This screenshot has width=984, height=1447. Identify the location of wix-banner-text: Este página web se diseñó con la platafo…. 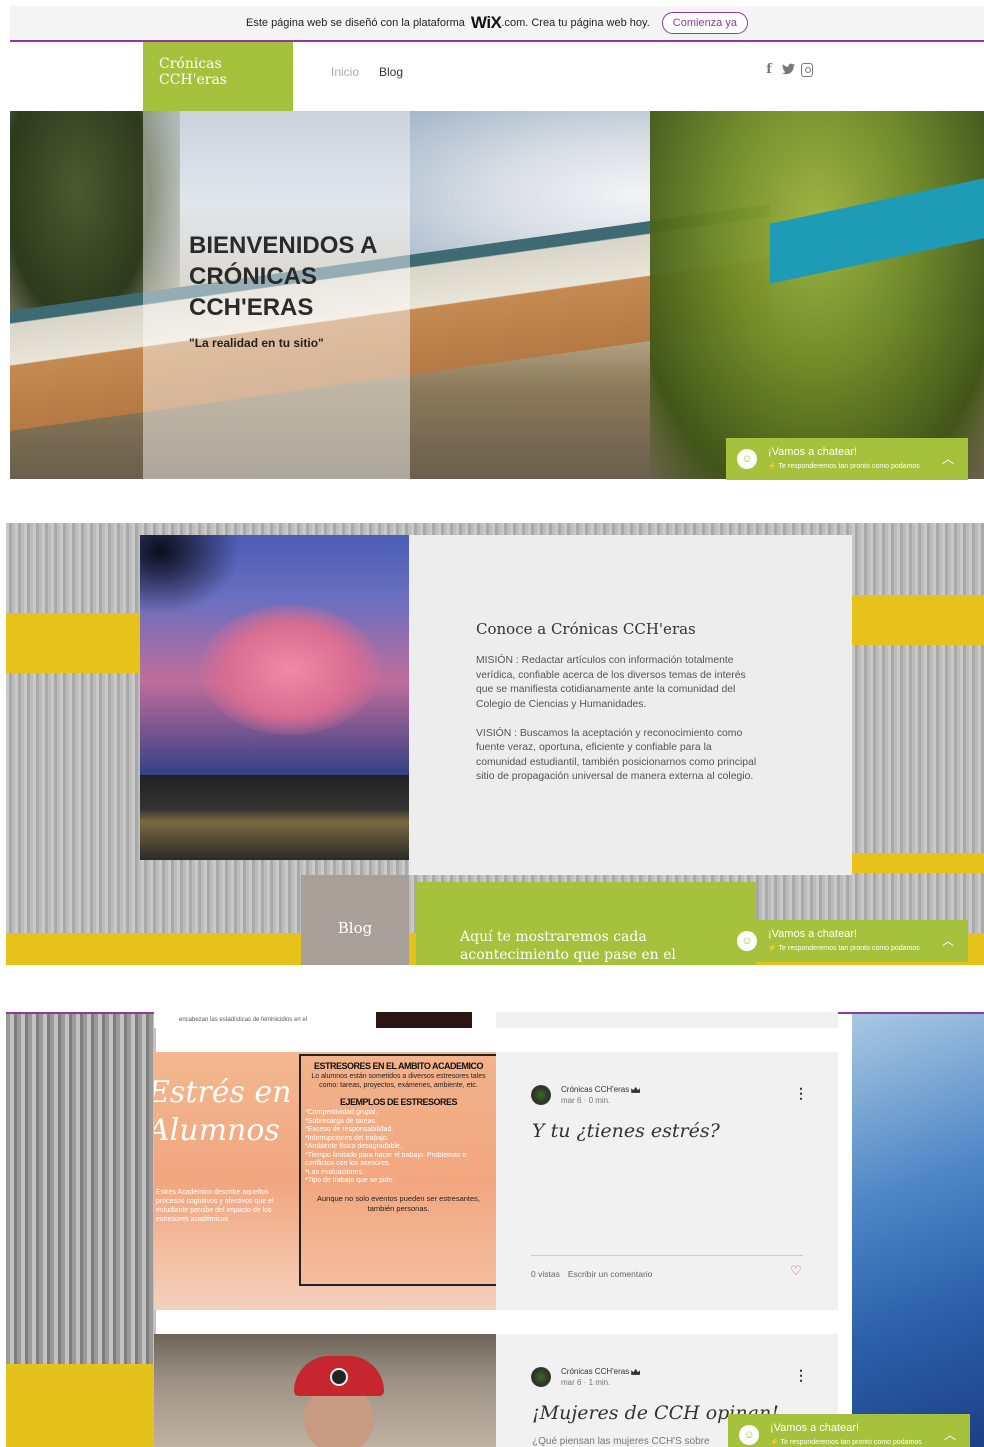
(355, 23).